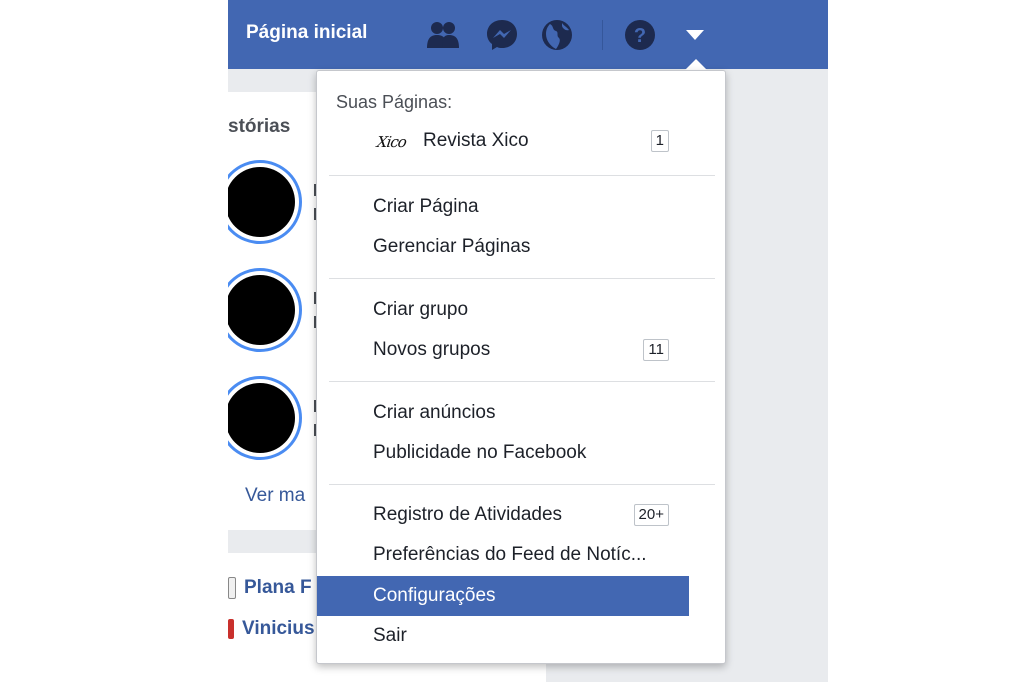  What do you see at coordinates (521, 636) in the screenshot?
I see `menu-item-sair: Sair` at bounding box center [521, 636].